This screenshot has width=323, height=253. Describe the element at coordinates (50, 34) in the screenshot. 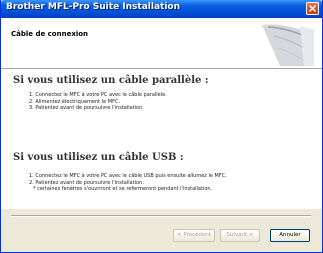

I see `page-title: Câble de connexion` at that location.